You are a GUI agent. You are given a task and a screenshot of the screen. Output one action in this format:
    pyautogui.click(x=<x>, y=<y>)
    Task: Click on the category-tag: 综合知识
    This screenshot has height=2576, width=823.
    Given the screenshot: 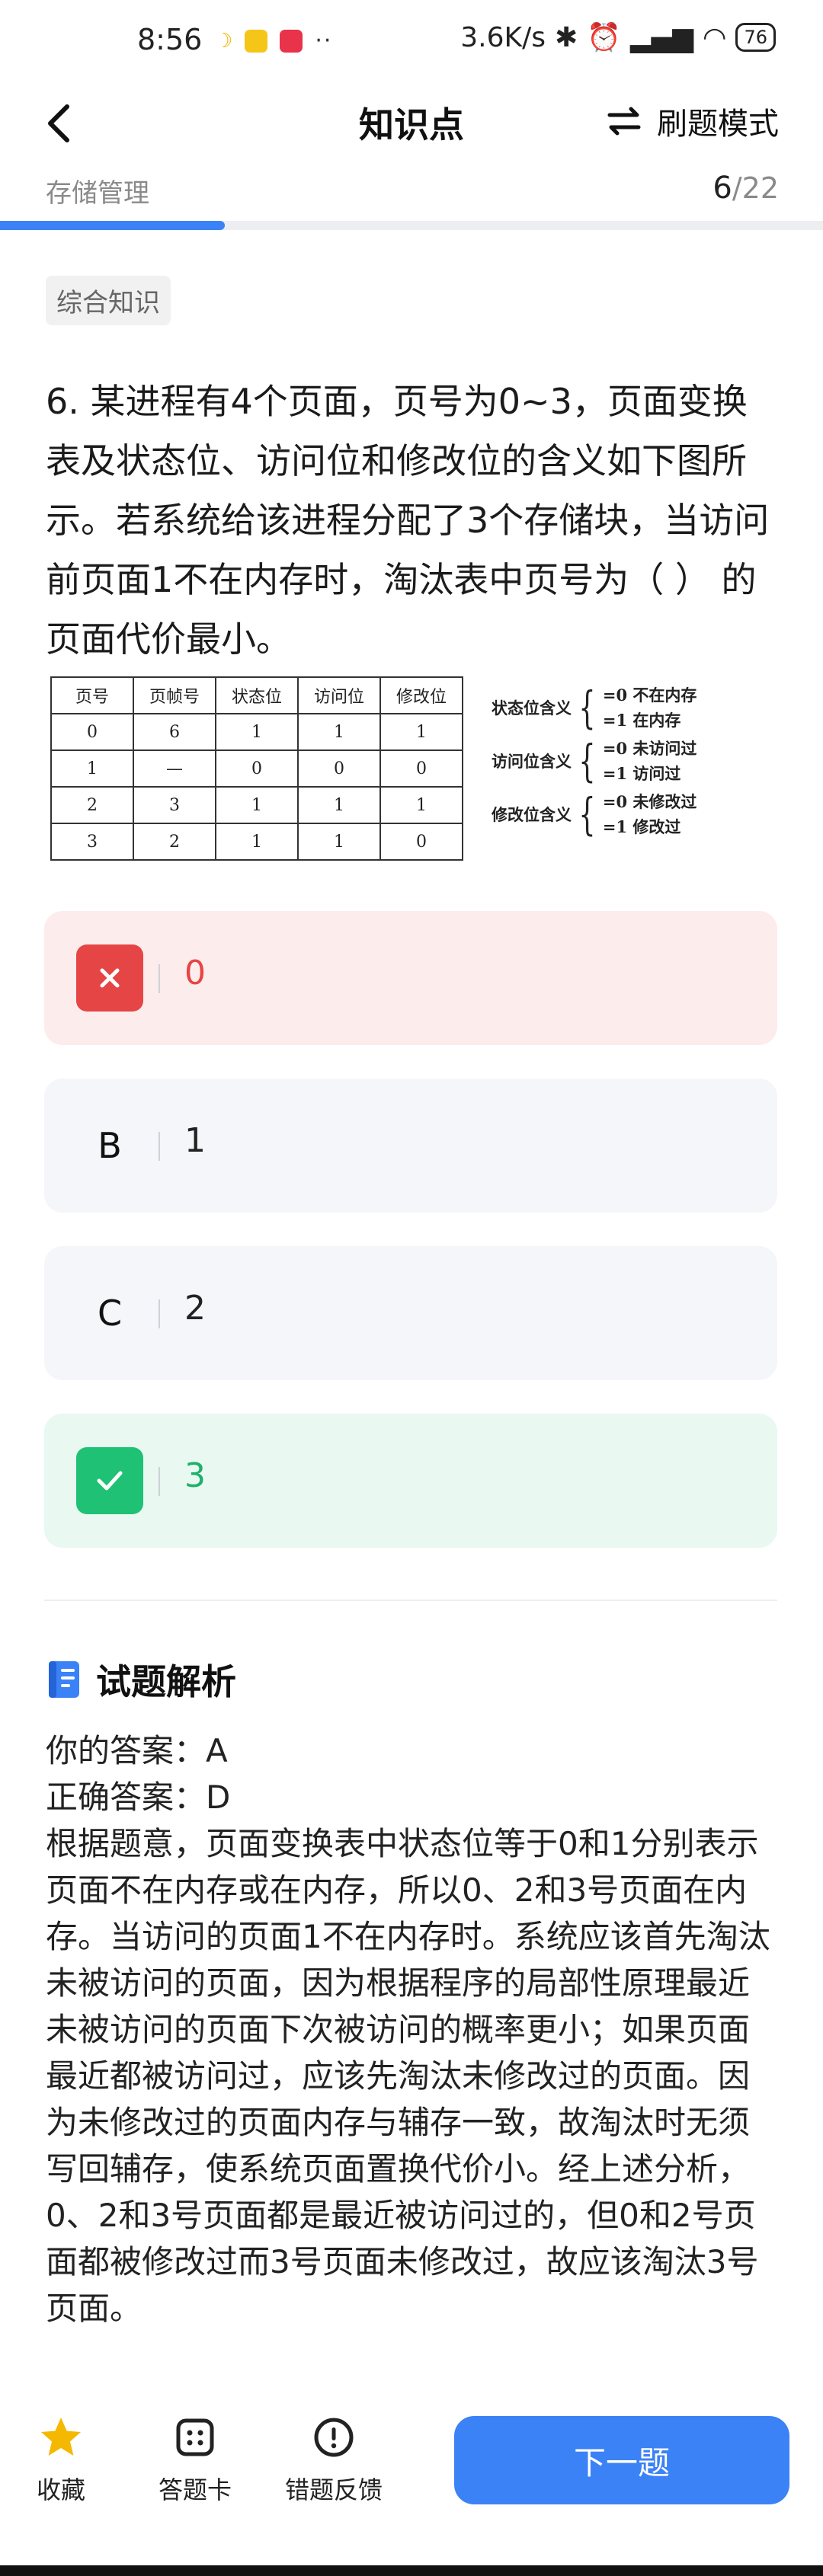 What is the action you would take?
    pyautogui.click(x=108, y=300)
    